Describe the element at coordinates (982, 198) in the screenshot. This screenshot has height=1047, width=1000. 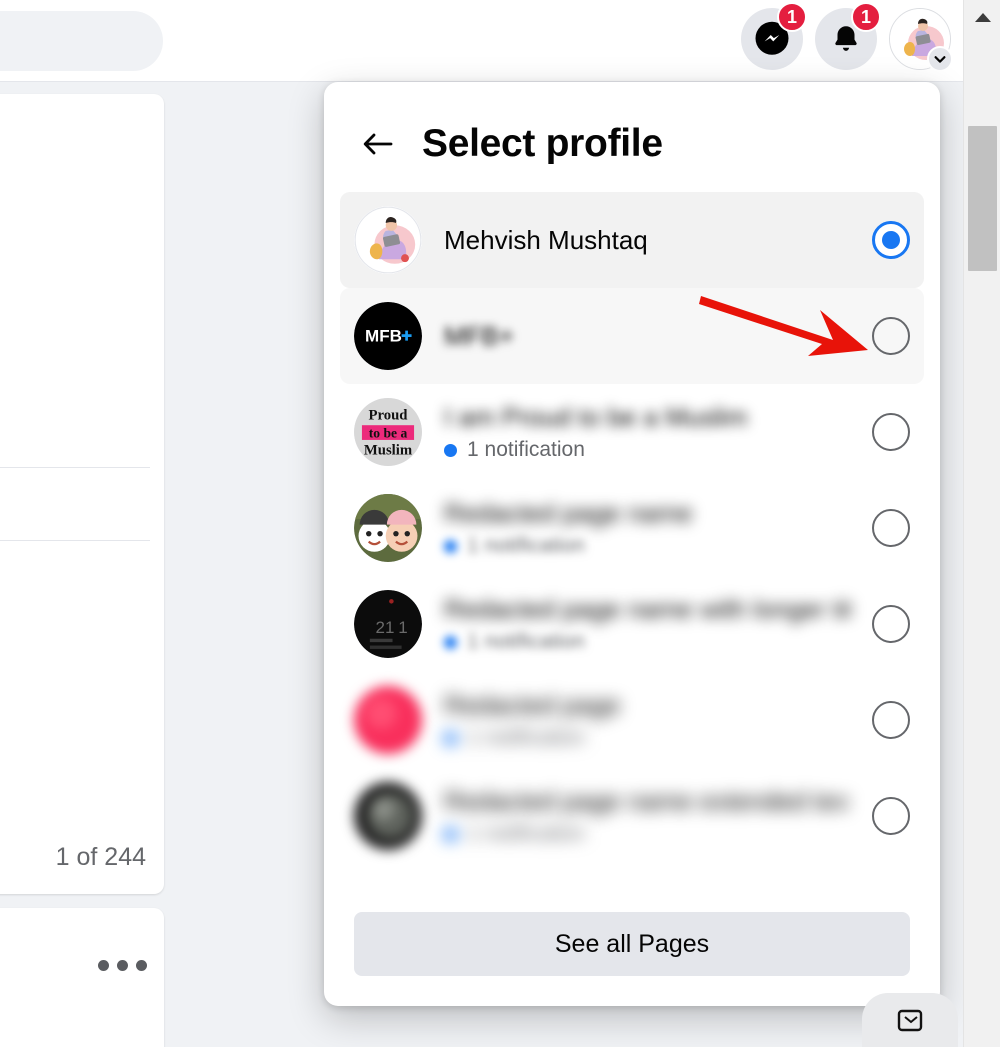
I see `scrollbar-thumb` at that location.